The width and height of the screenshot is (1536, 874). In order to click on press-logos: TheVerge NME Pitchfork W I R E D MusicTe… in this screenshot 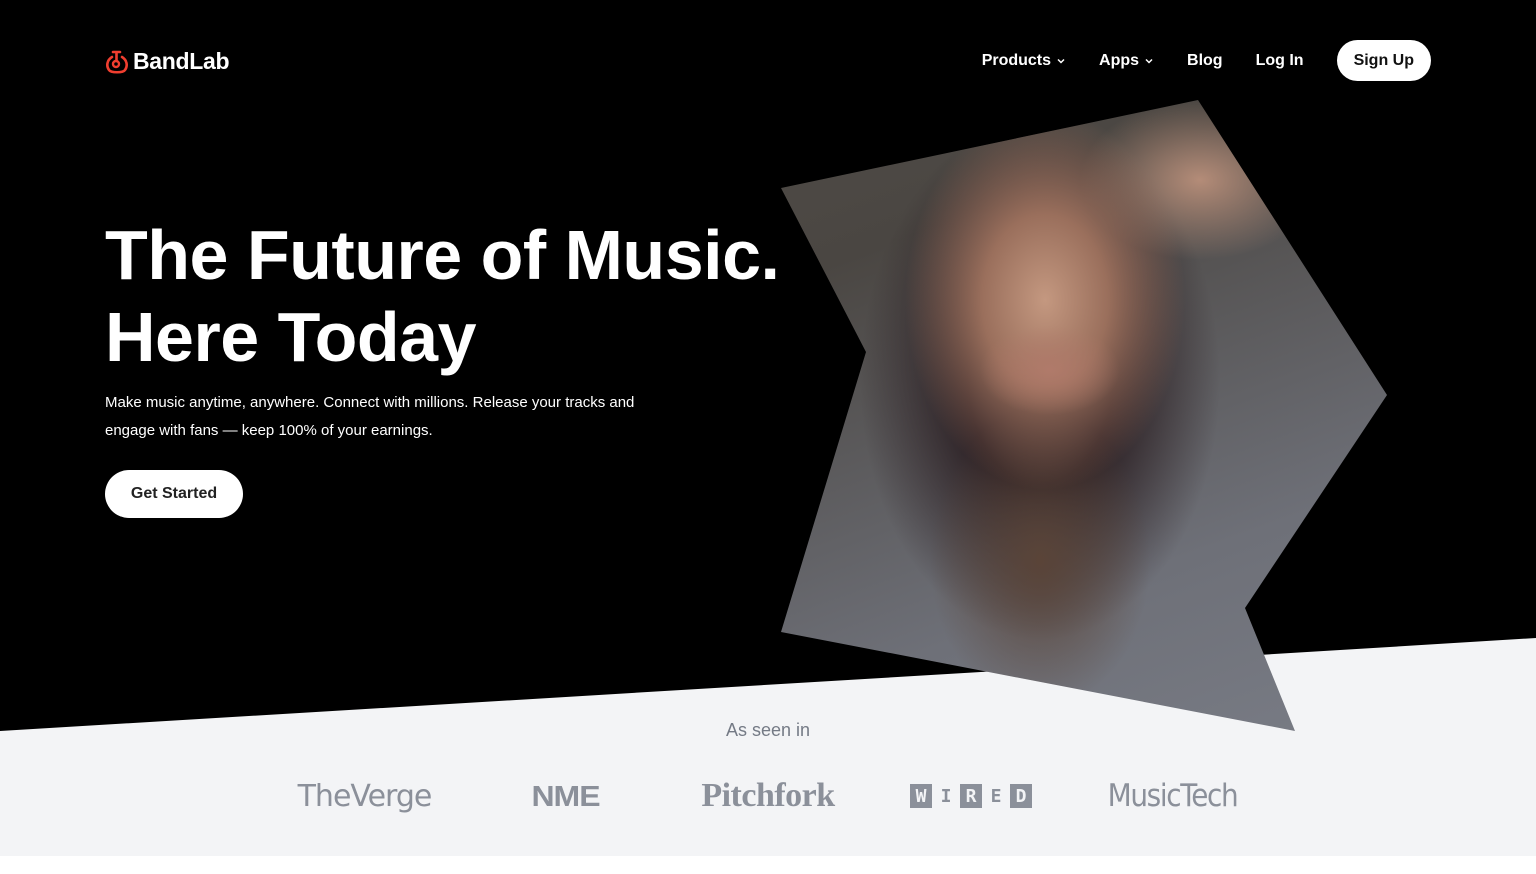, I will do `click(768, 798)`.